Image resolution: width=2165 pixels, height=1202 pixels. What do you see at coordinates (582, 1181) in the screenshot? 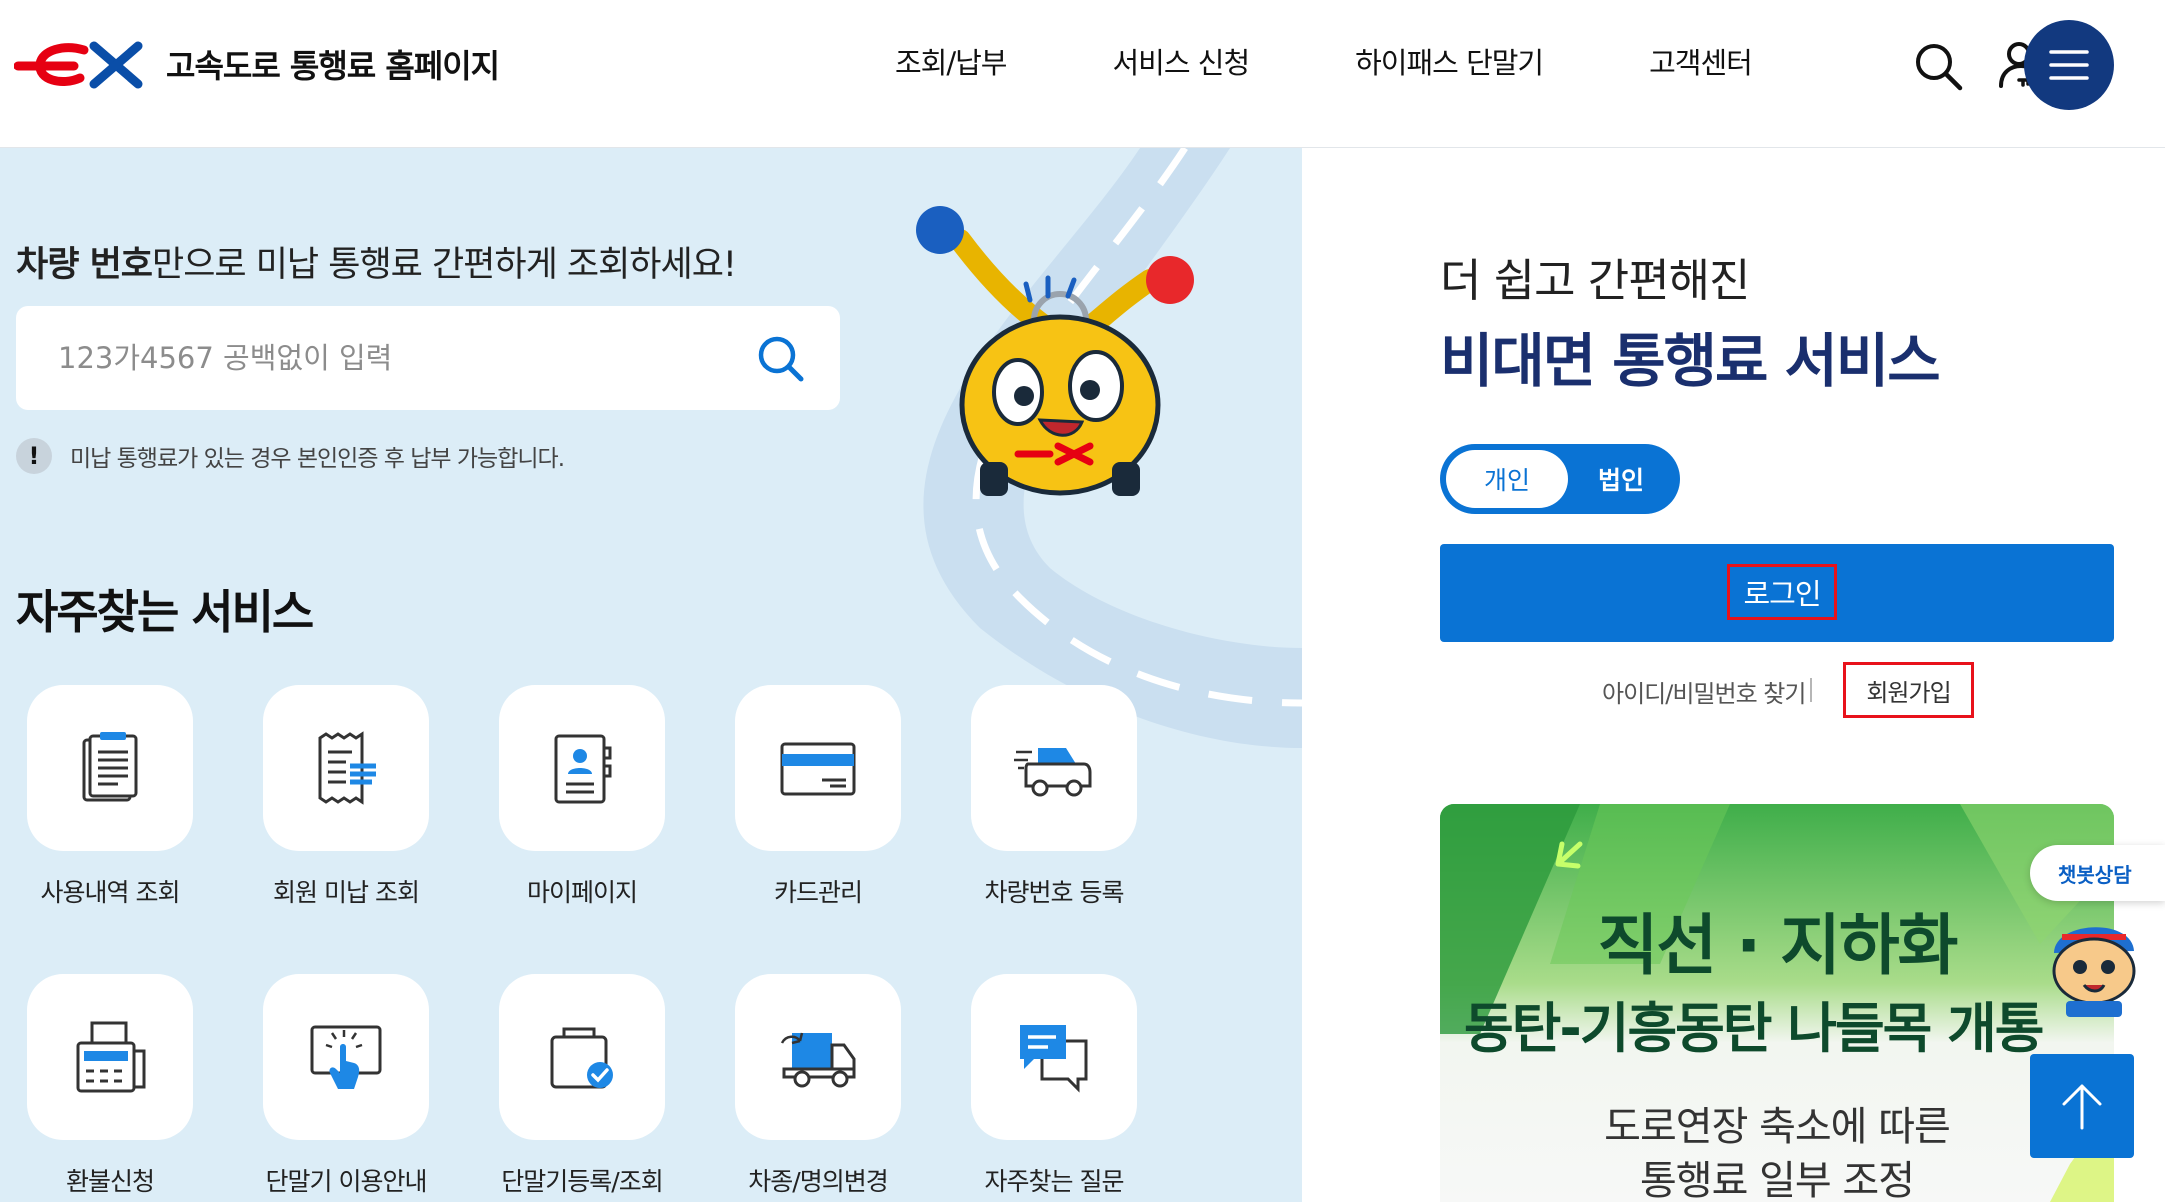
I see `service-label: 단말기등록/조회` at bounding box center [582, 1181].